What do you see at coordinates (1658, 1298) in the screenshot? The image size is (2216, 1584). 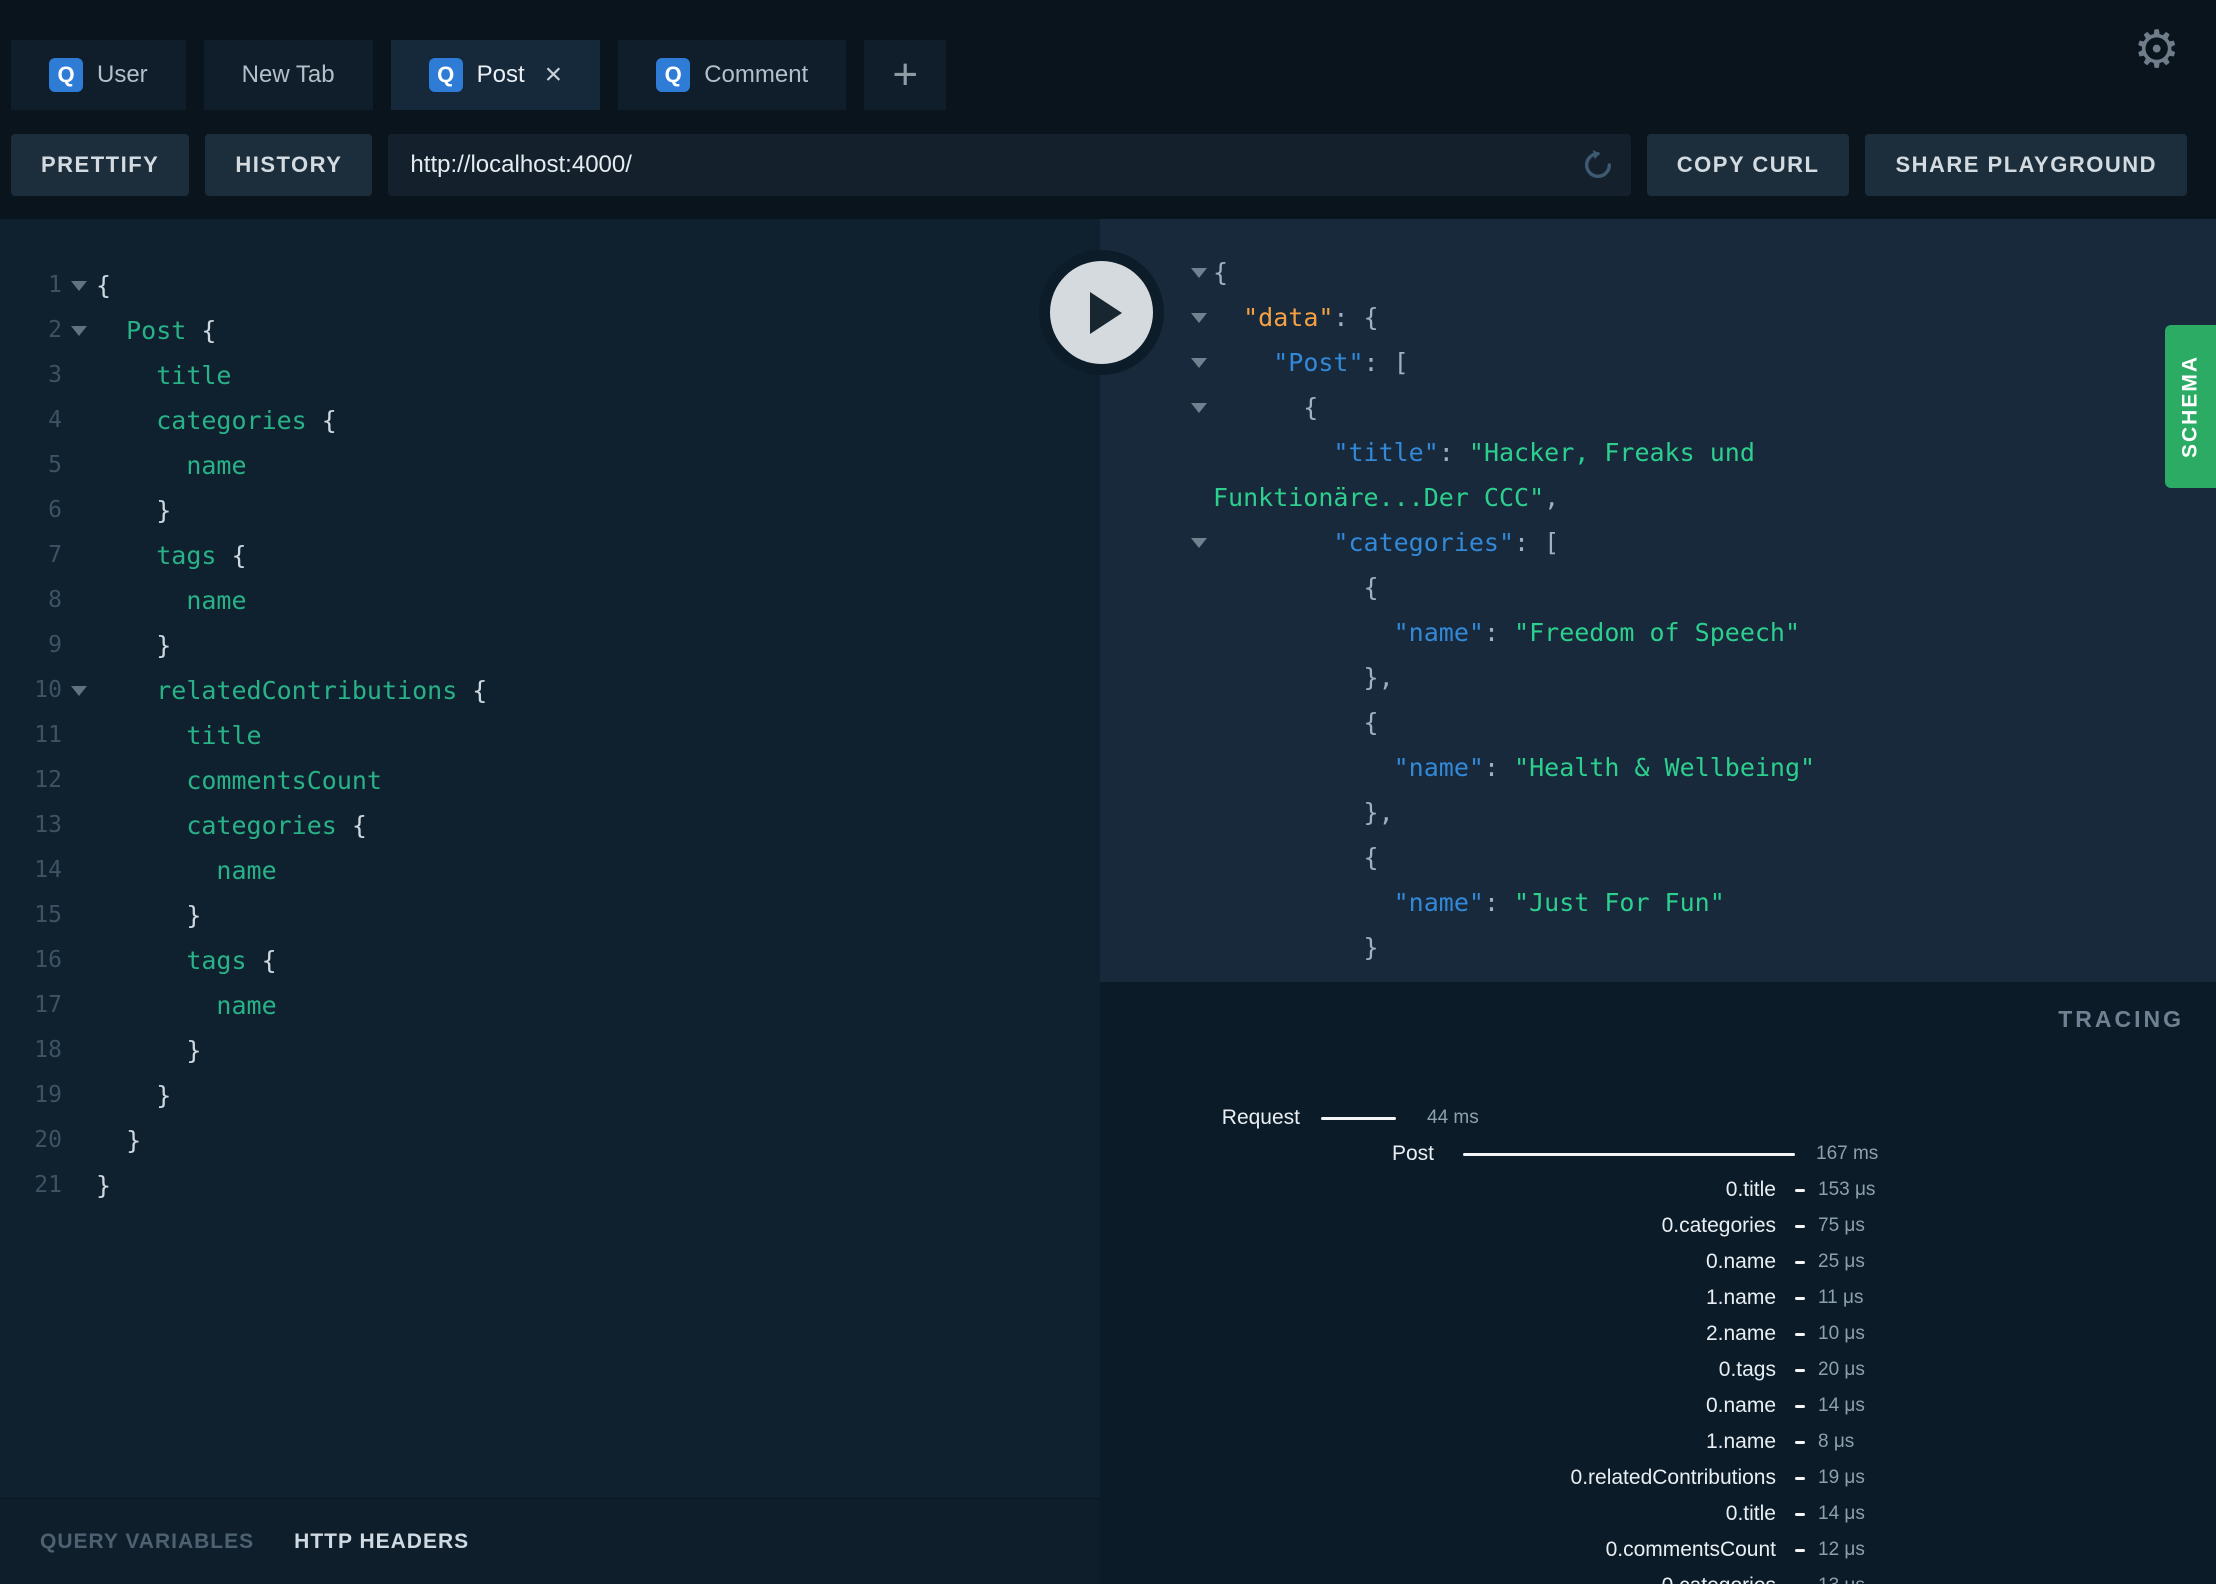 I see `tracing-row: 1.name 11 μs` at bounding box center [1658, 1298].